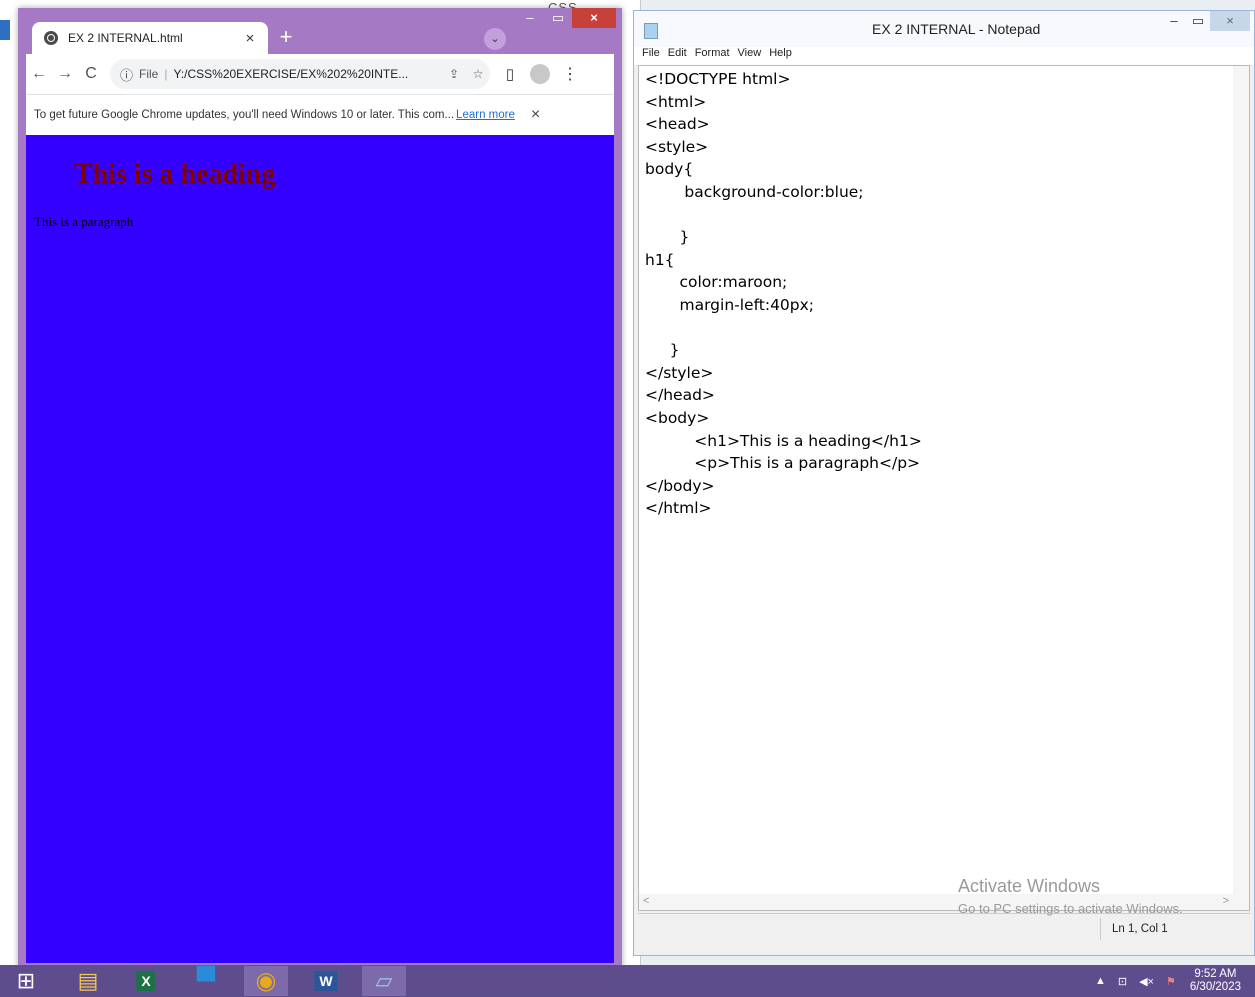 This screenshot has width=1255, height=997. Describe the element at coordinates (478, 74) in the screenshot. I see `bookmark-star-icon: ☆` at that location.